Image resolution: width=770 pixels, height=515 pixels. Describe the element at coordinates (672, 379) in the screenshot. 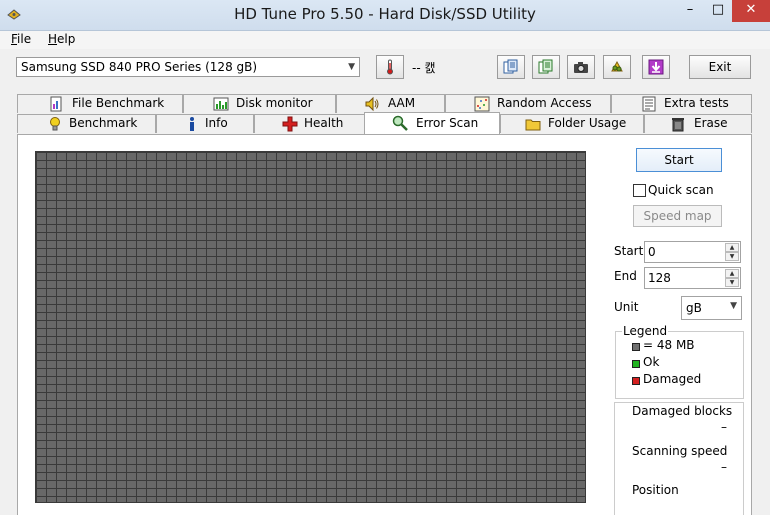

I see `legend-damaged-label: Damaged` at that location.